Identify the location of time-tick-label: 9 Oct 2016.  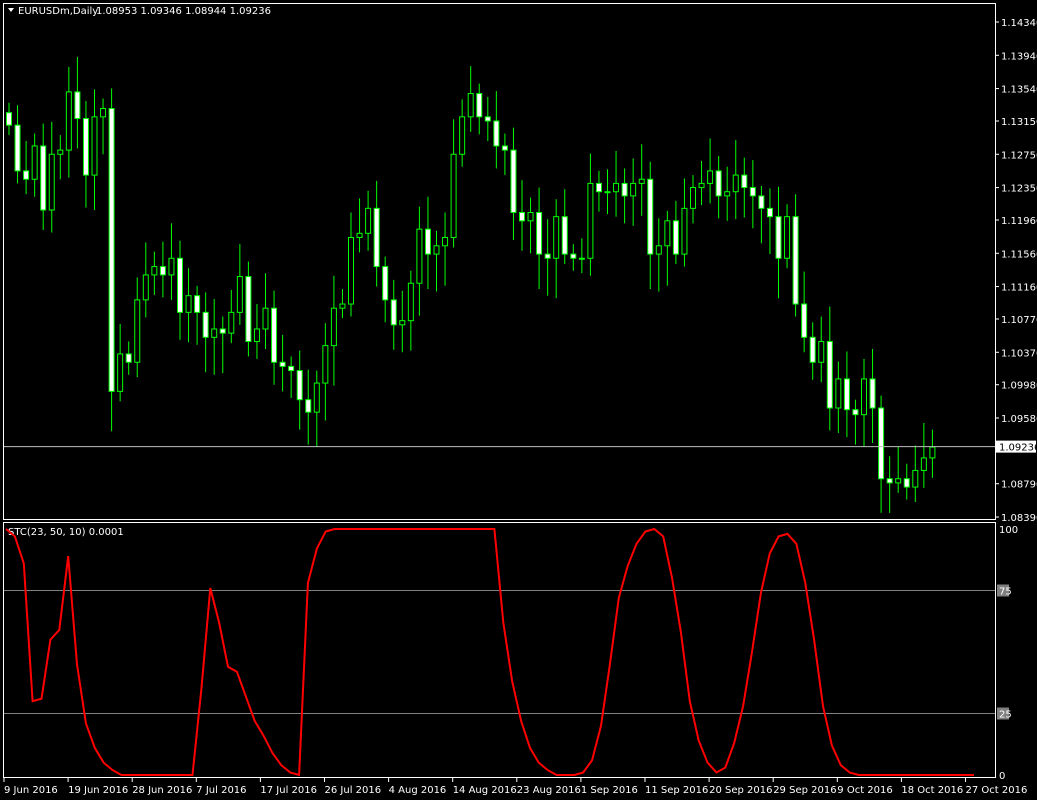
(864, 790).